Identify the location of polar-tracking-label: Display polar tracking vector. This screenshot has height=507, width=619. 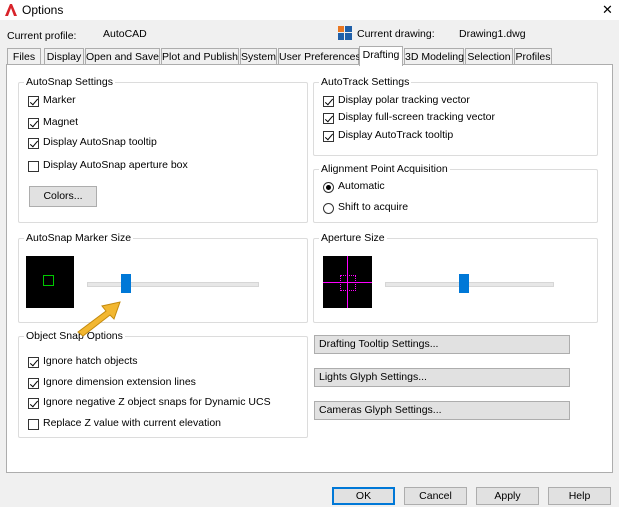
(404, 100).